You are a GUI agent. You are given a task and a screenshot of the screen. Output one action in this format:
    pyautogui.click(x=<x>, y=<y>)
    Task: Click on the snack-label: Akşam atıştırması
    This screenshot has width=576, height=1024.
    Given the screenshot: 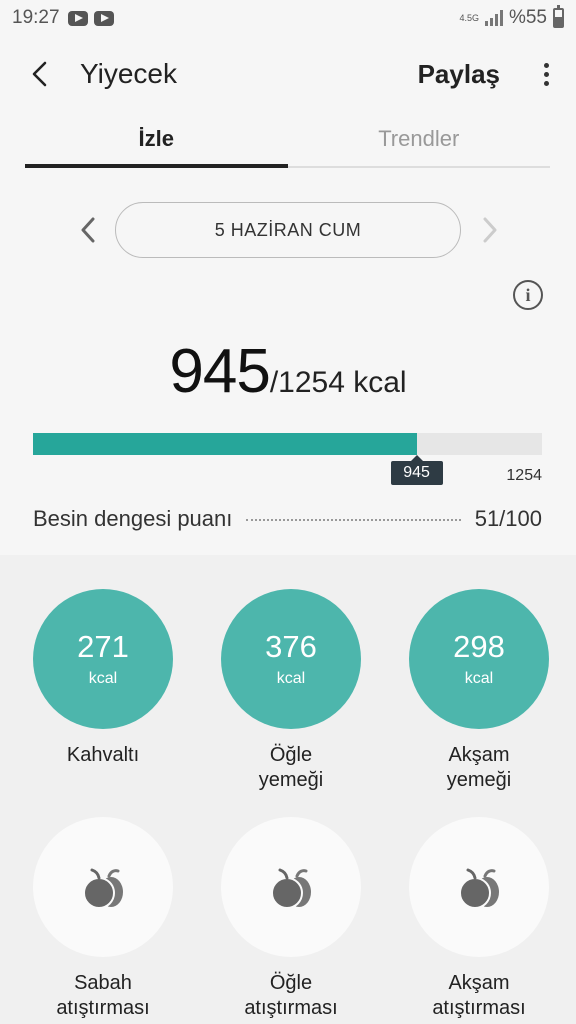 What is the action you would take?
    pyautogui.click(x=479, y=995)
    